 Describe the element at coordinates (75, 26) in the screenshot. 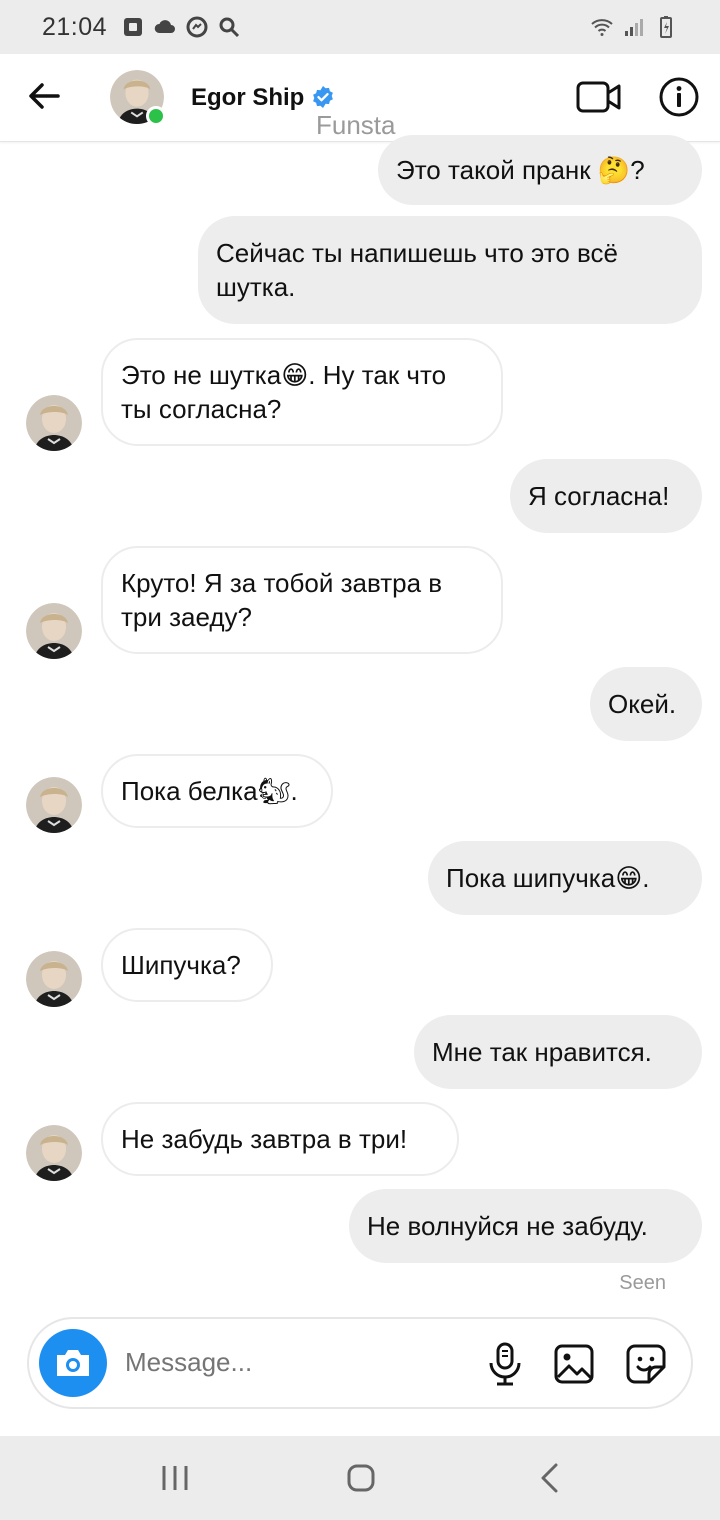

I see `status-time: 21:04` at that location.